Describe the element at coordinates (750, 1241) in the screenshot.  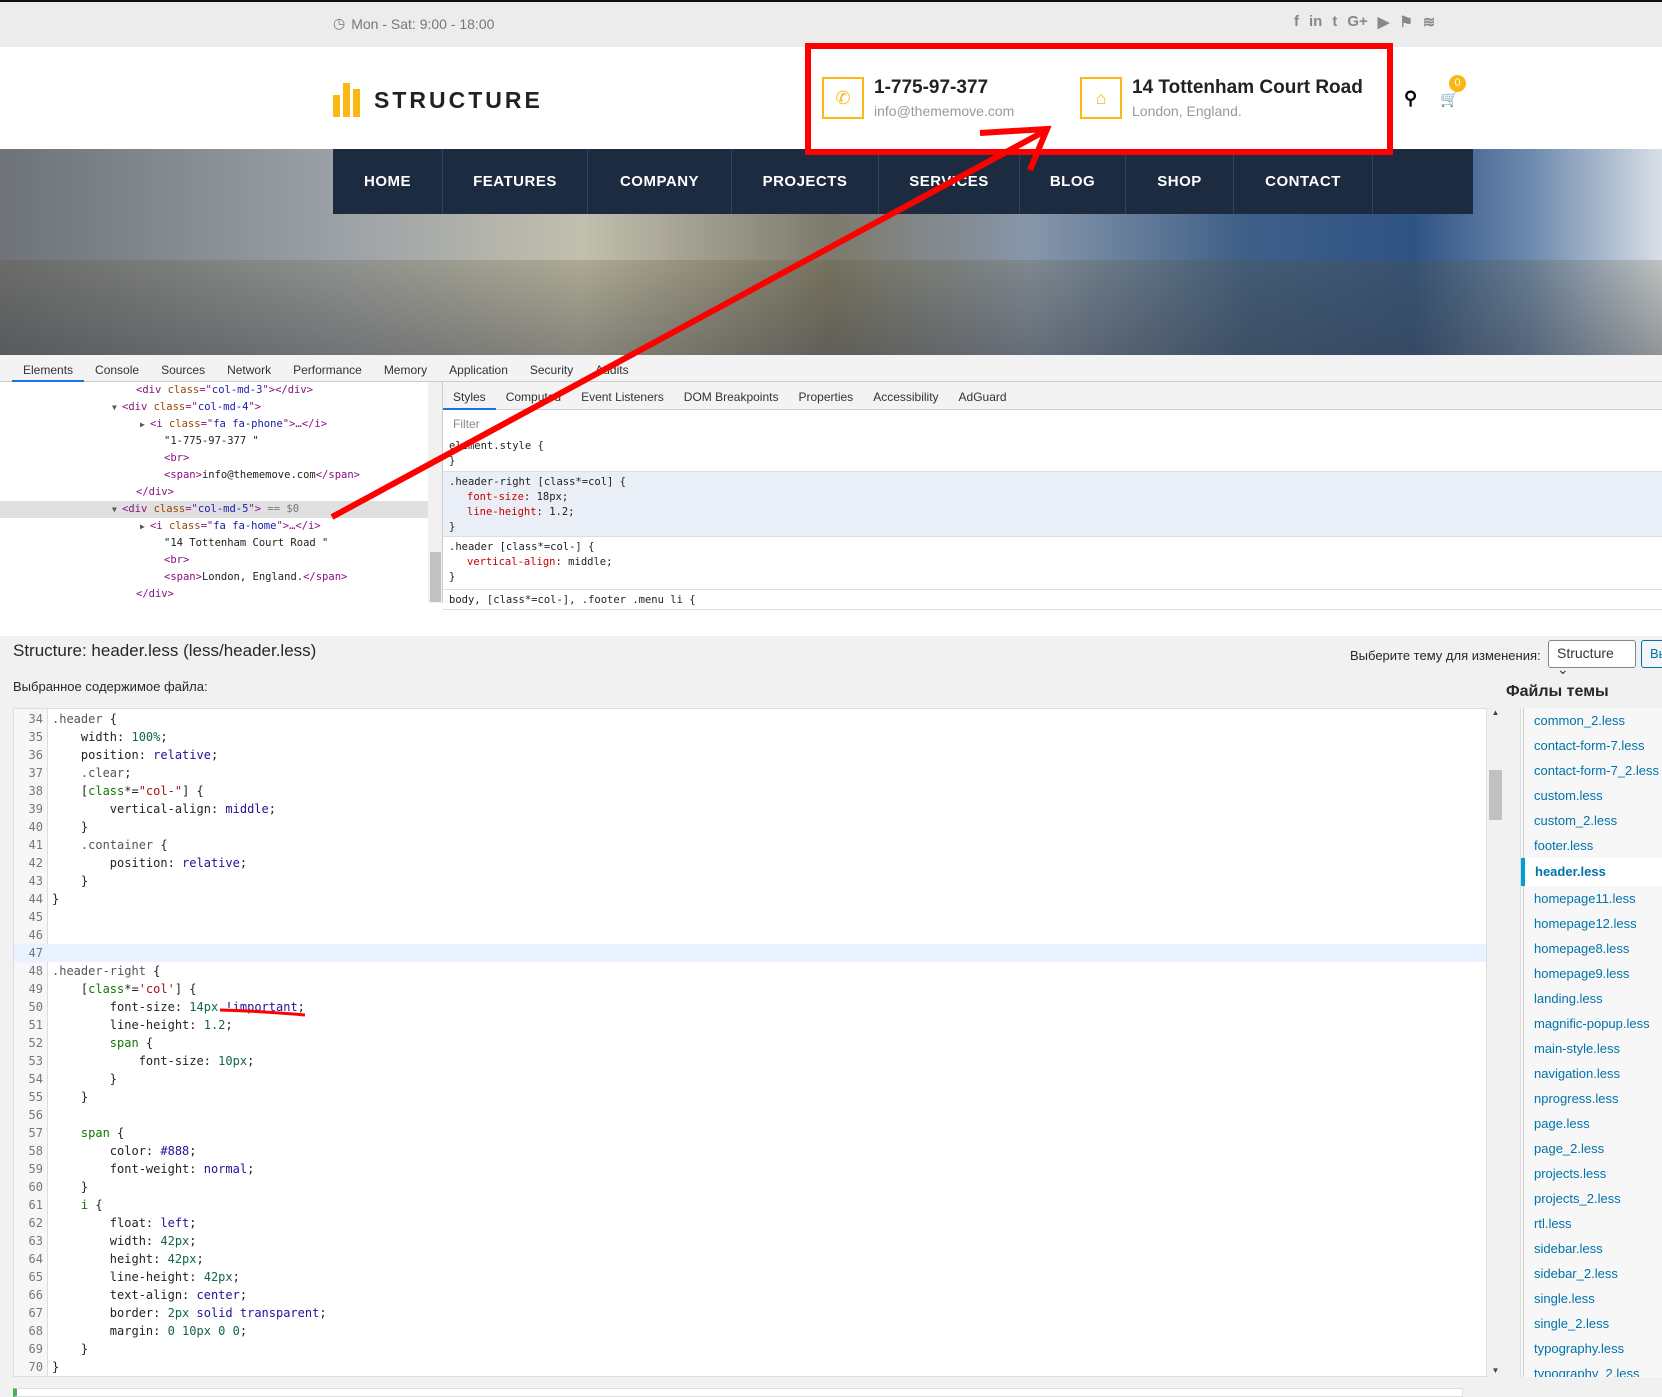
I see `code-line: 63 width: 42px;` at that location.